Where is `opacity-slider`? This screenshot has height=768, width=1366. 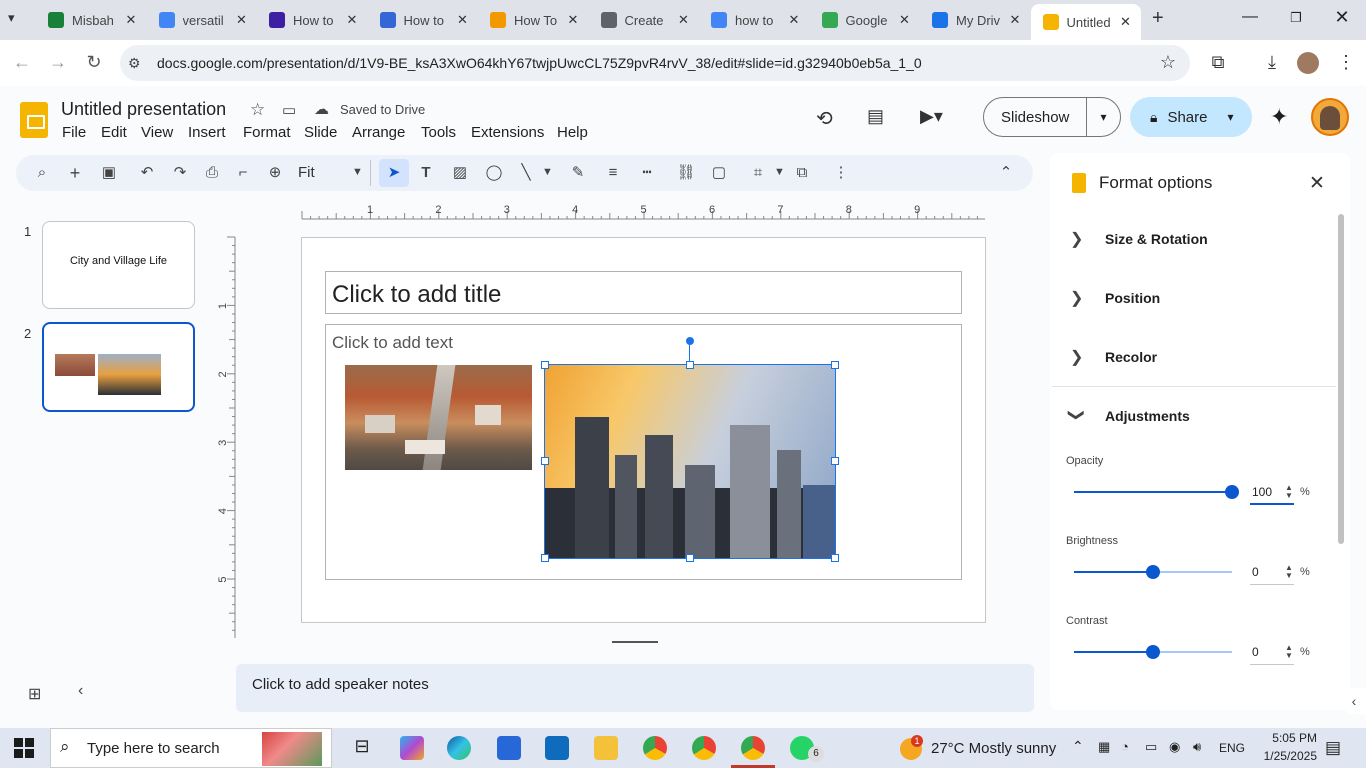 opacity-slider is located at coordinates (1232, 492).